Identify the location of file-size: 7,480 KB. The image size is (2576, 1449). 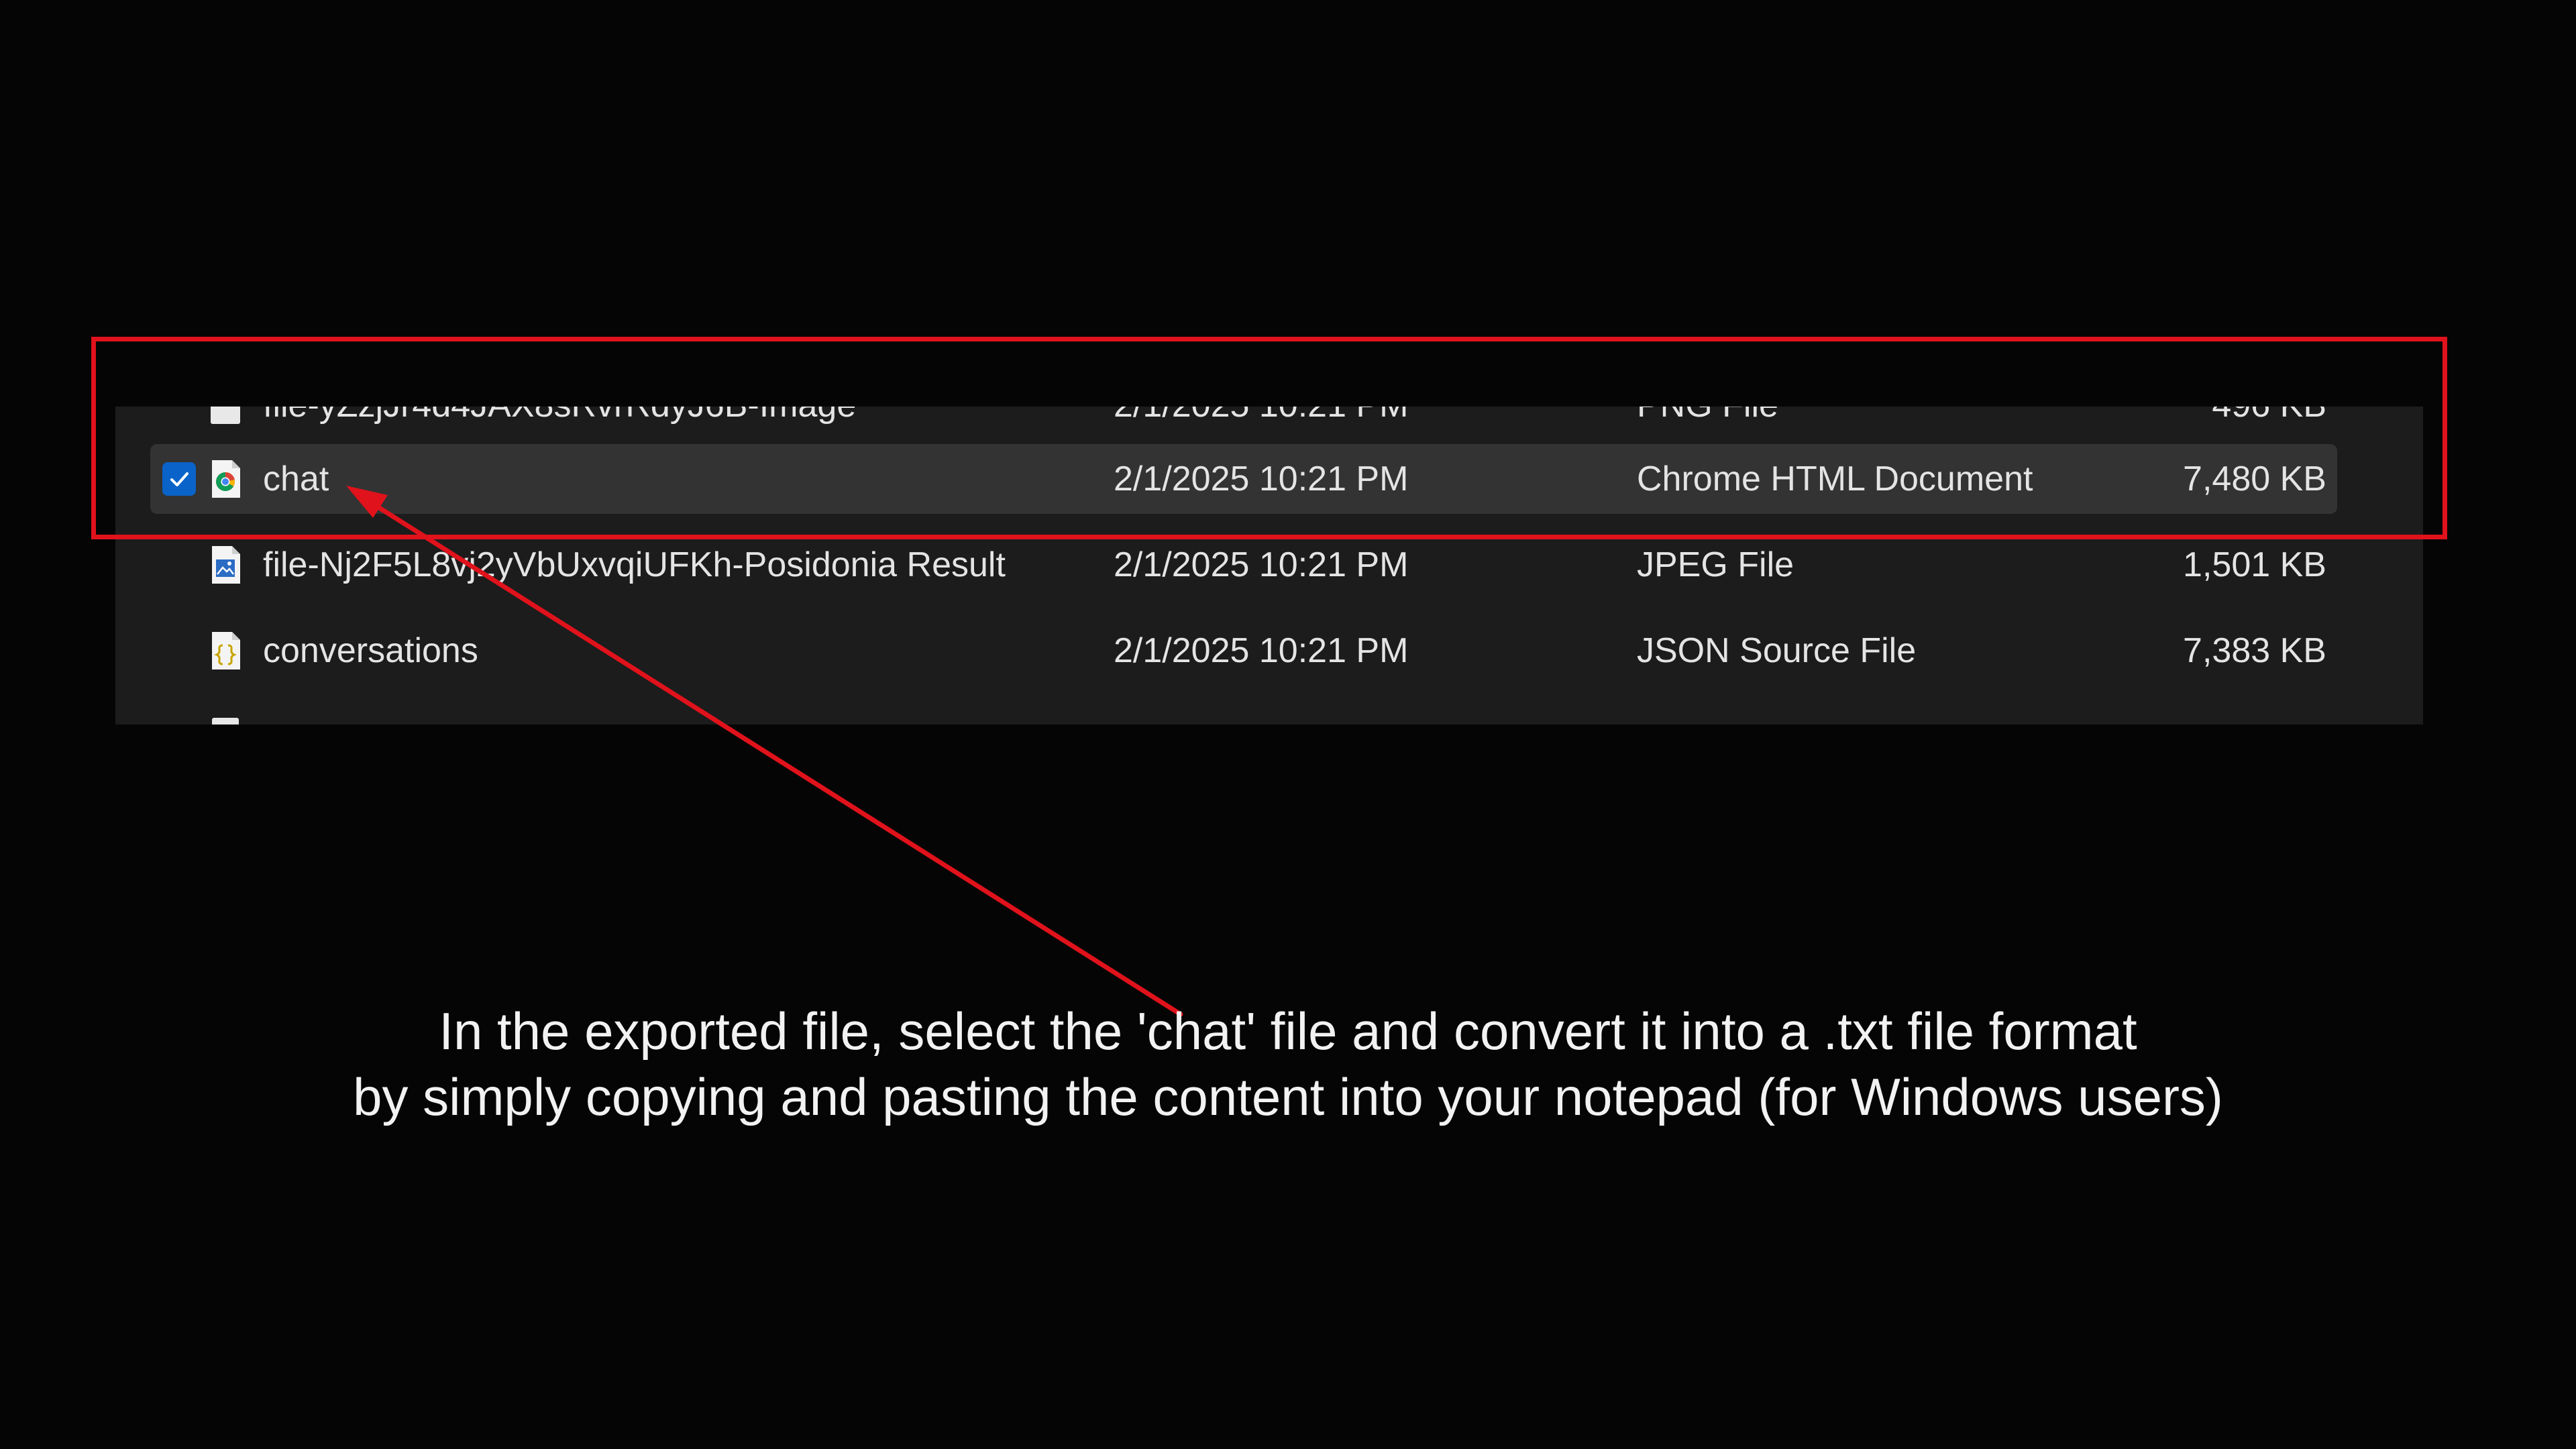
(2254, 479).